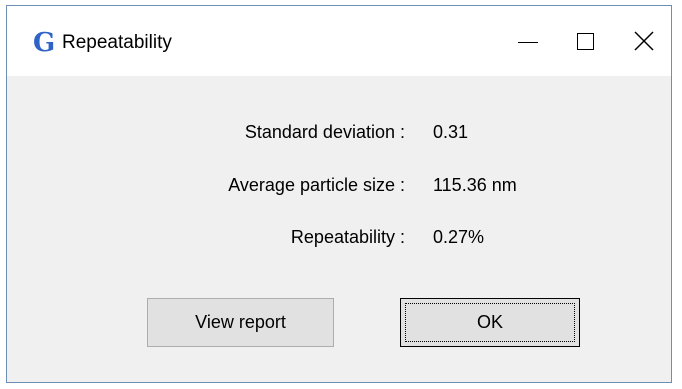 The width and height of the screenshot is (682, 389). Describe the element at coordinates (347, 237) in the screenshot. I see `repeatability-label: Repeatability :` at that location.